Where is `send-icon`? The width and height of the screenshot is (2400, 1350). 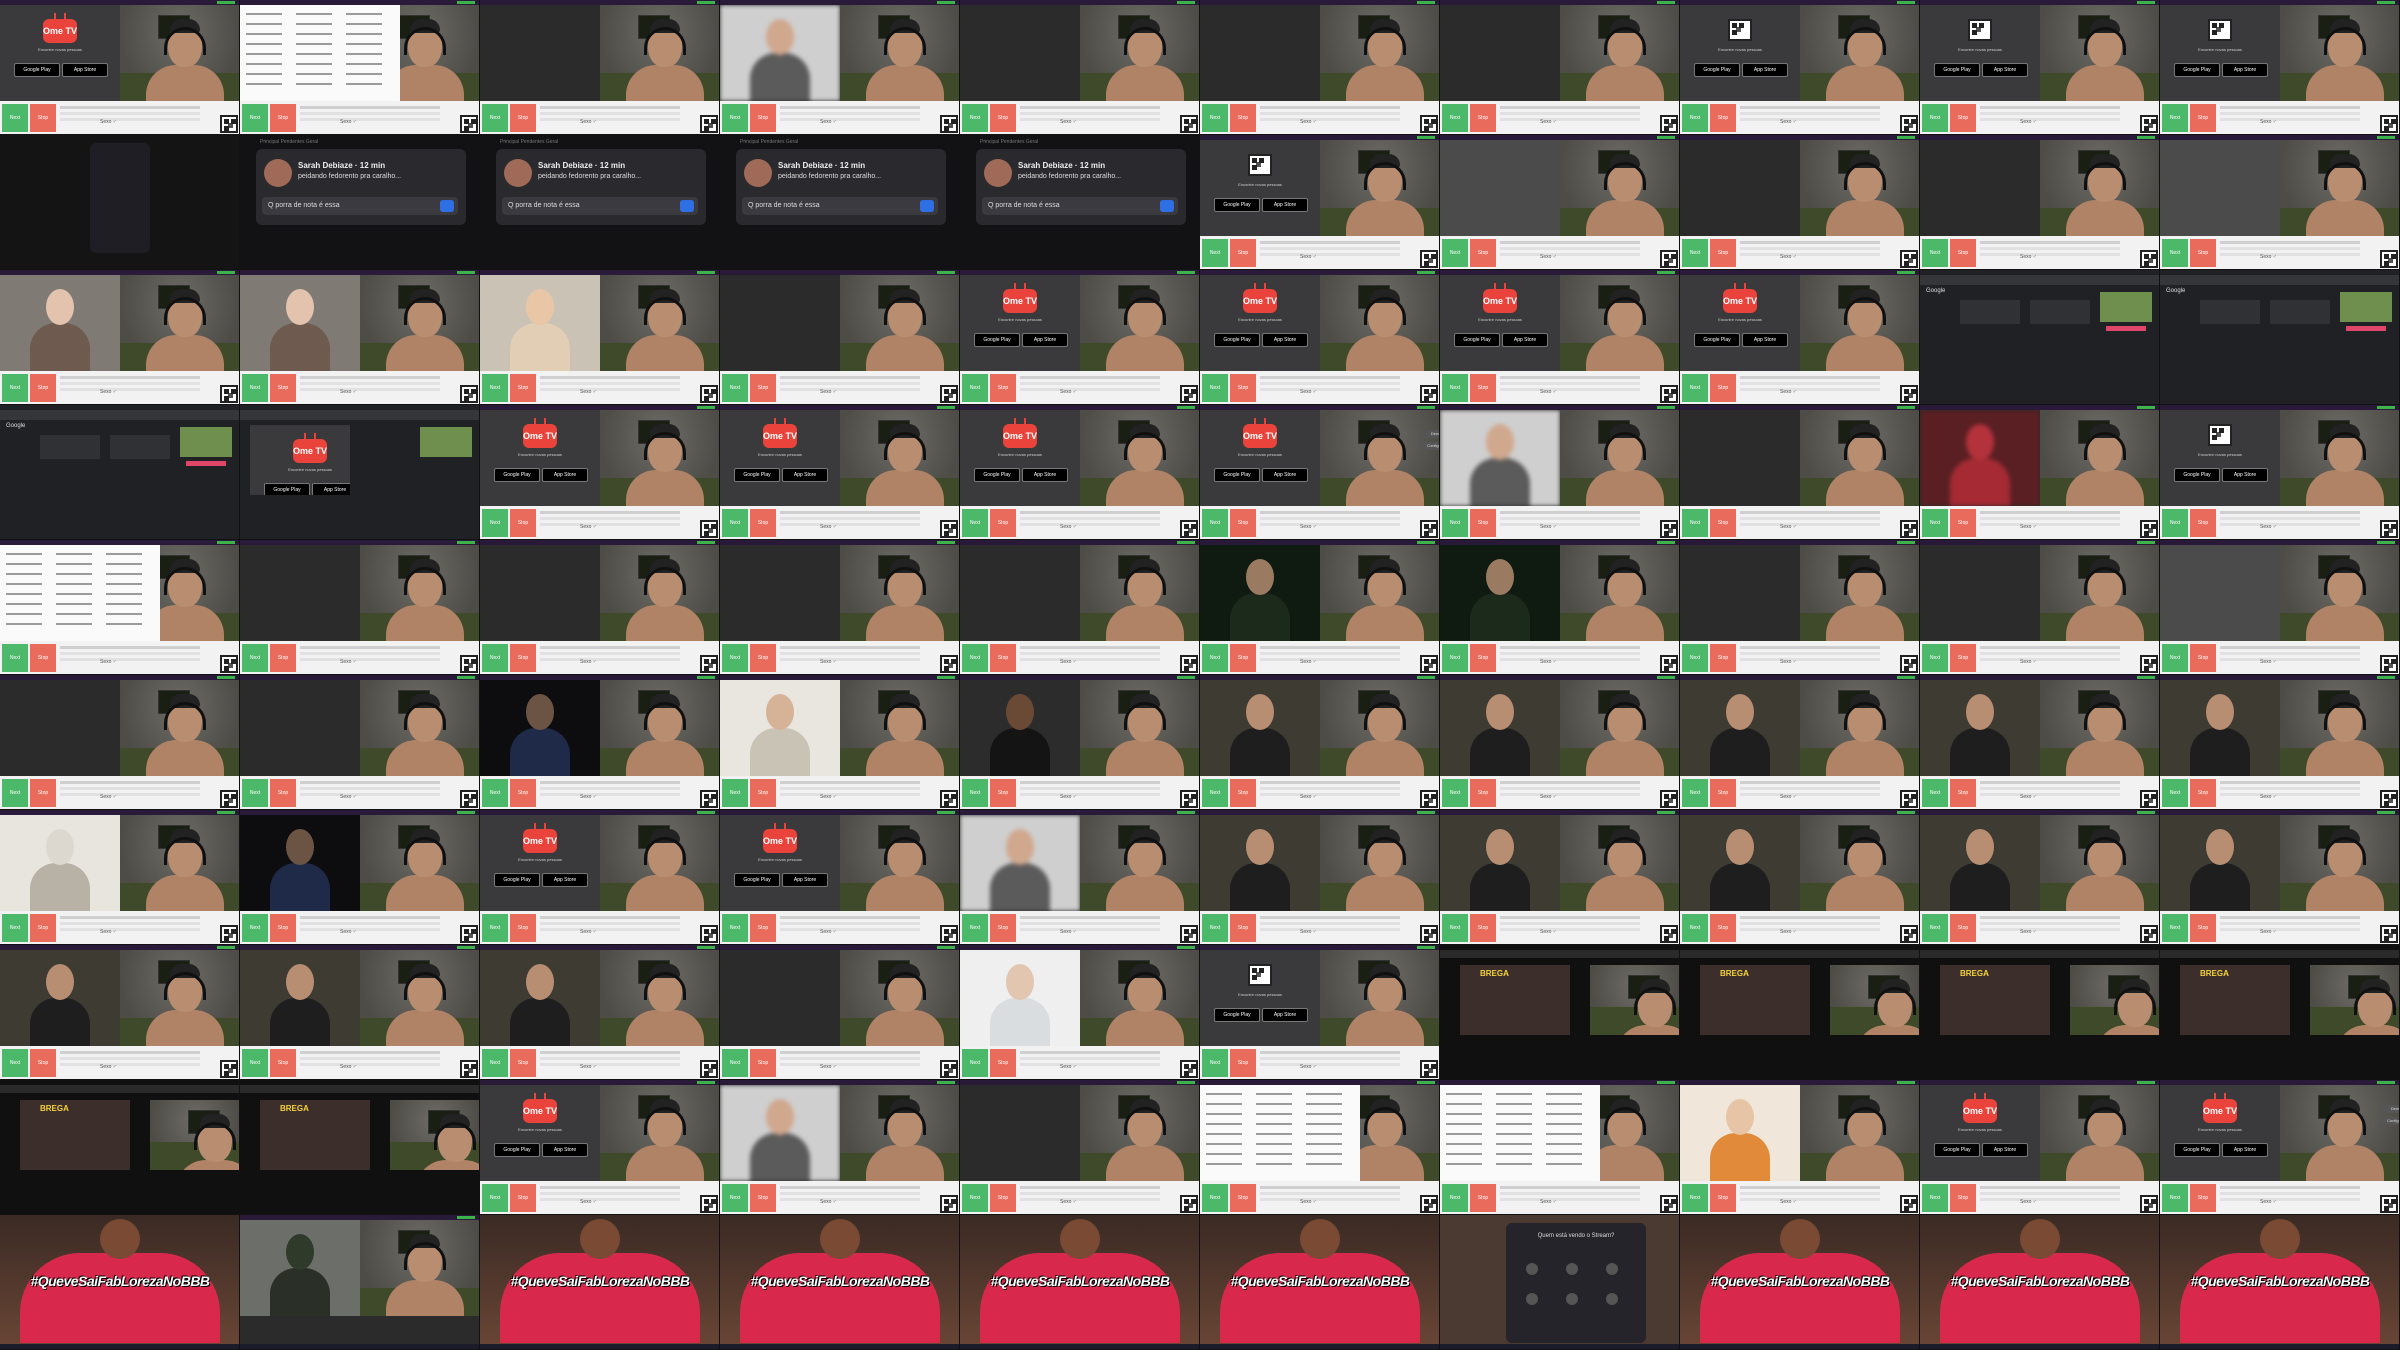
send-icon is located at coordinates (1167, 206).